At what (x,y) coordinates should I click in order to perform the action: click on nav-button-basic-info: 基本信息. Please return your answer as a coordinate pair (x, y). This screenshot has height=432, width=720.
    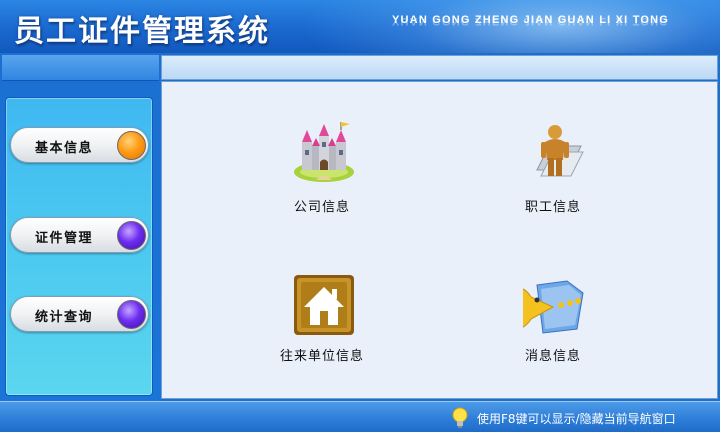
    Looking at the image, I should click on (79, 145).